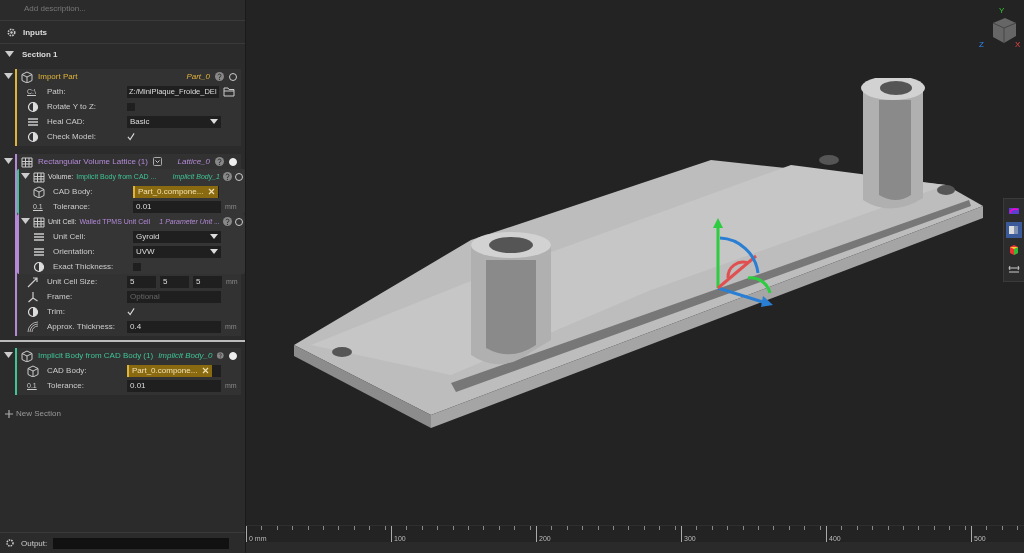  I want to click on wave-icon, so click(33, 326).